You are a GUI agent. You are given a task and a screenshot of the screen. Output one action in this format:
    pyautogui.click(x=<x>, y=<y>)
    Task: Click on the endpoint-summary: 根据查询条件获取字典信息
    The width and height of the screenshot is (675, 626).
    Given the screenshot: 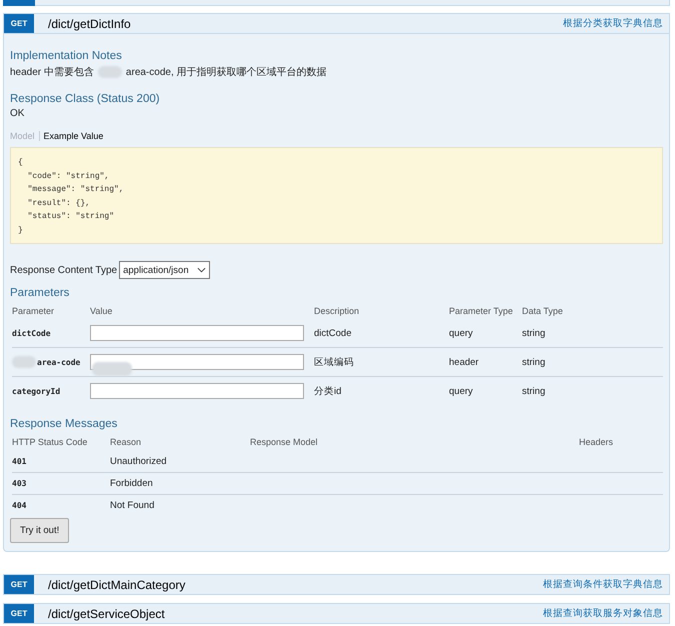 What is the action you would take?
    pyautogui.click(x=606, y=584)
    